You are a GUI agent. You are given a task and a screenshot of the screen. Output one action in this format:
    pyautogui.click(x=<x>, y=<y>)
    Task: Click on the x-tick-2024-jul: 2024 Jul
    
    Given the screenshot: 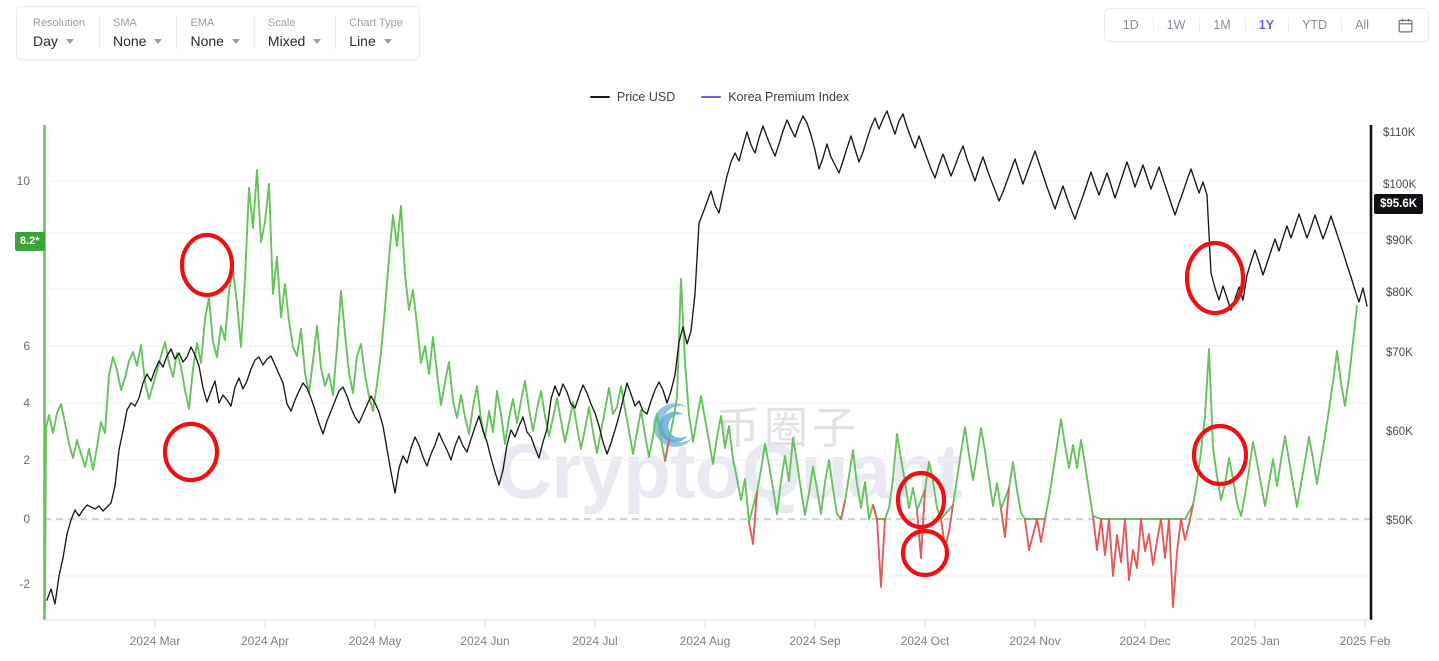 What is the action you would take?
    pyautogui.click(x=595, y=641)
    